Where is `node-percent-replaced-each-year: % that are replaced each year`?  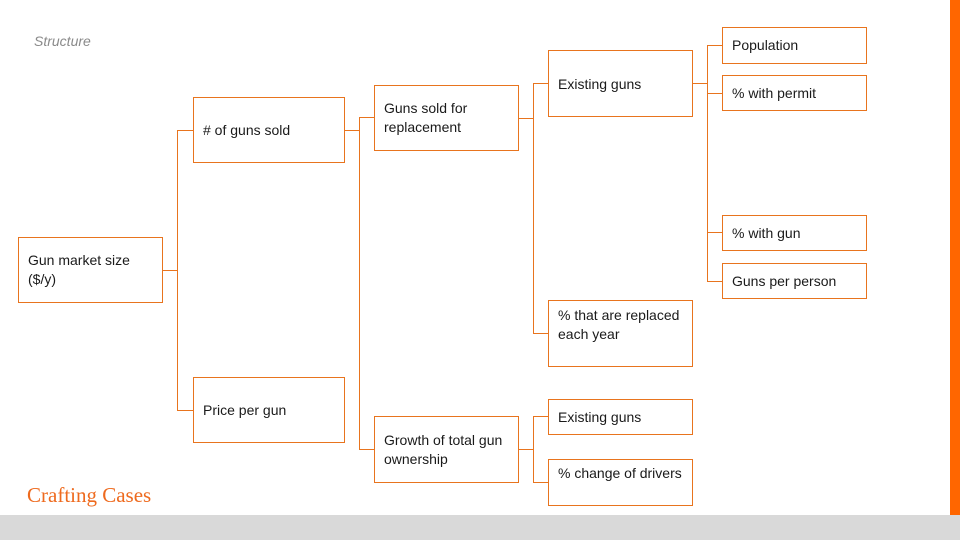 node-percent-replaced-each-year: % that are replaced each year is located at coordinates (620, 333).